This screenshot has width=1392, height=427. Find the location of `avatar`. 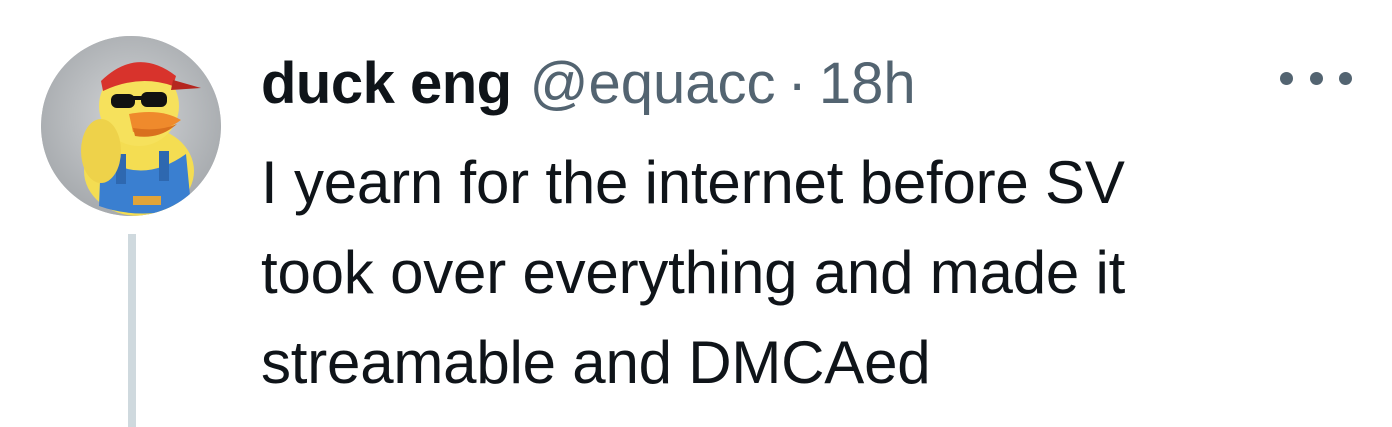

avatar is located at coordinates (131, 126).